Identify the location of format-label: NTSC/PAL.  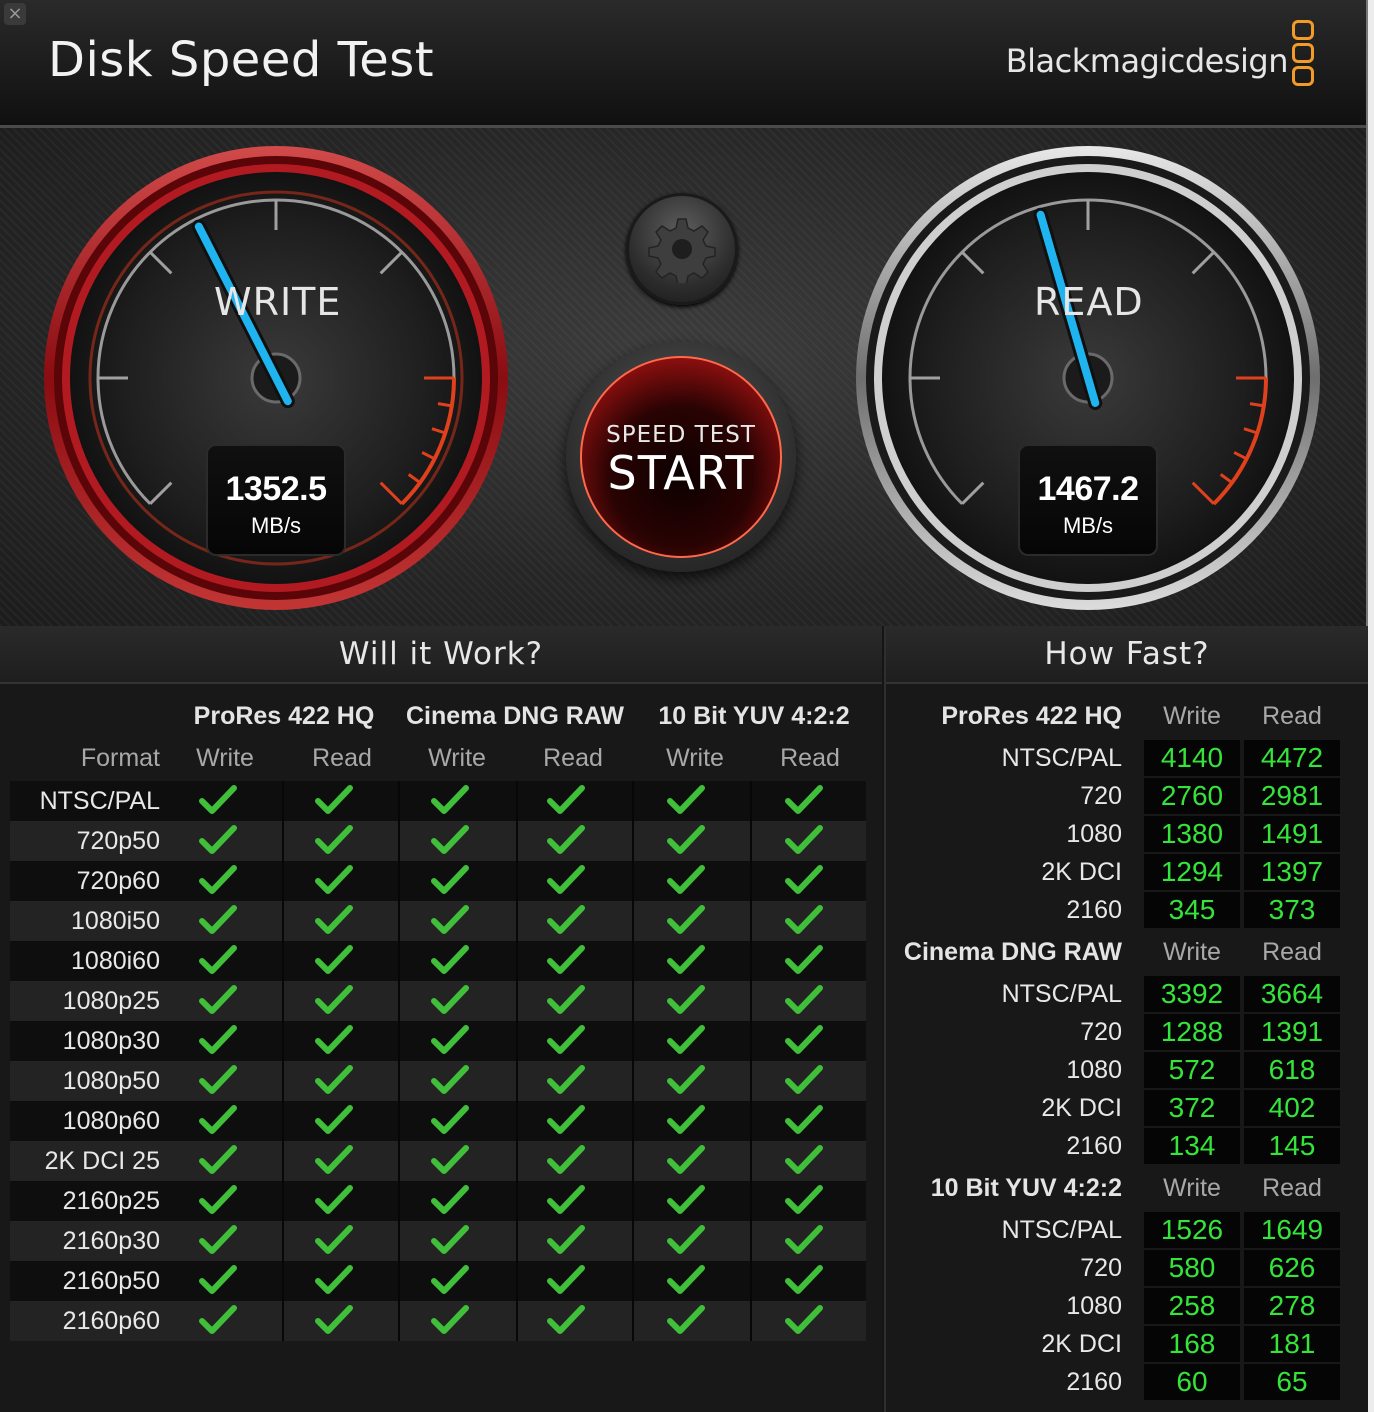
(99, 801).